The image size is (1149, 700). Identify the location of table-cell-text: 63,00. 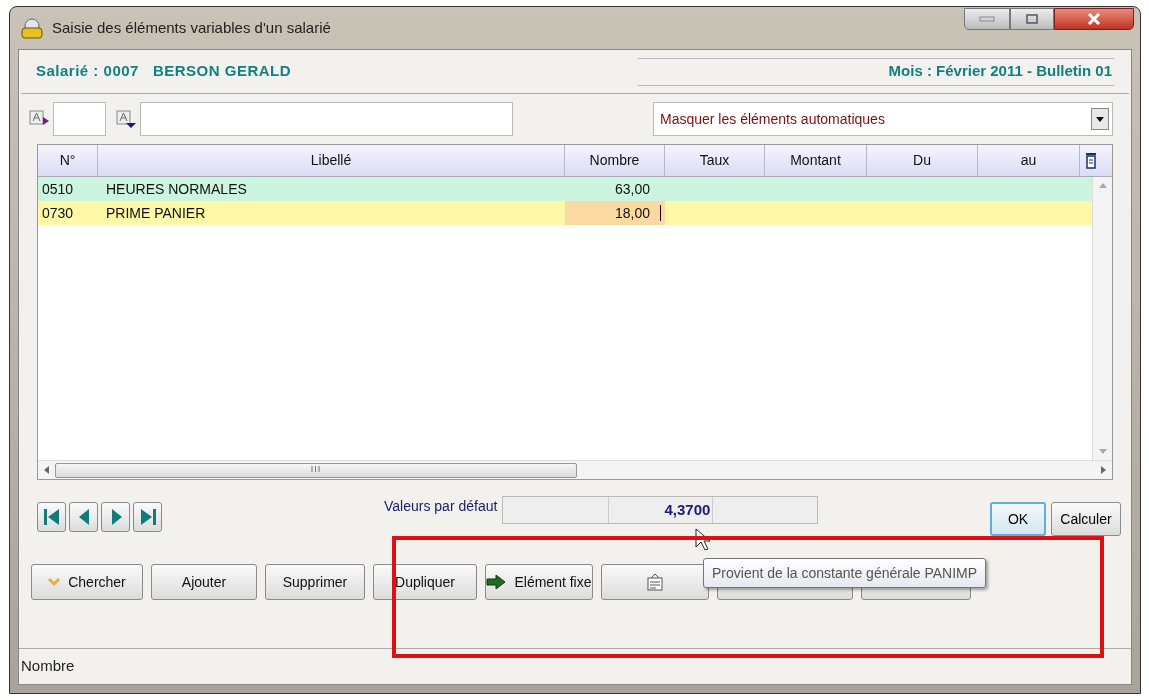
(632, 189).